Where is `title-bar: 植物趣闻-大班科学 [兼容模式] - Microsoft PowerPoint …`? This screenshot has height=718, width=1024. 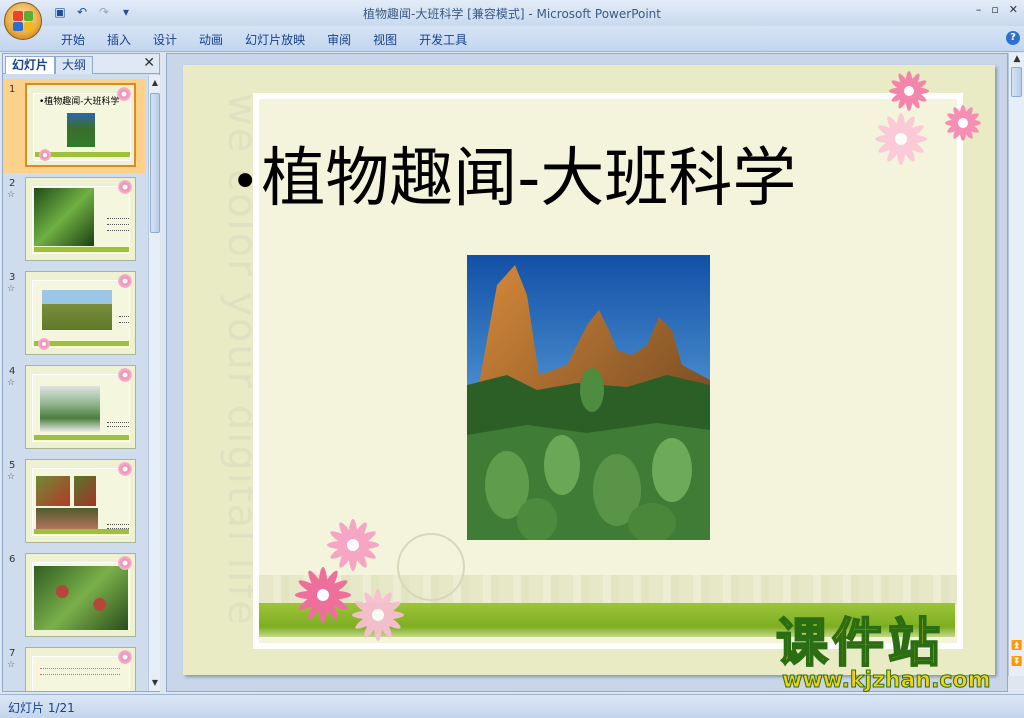
title-bar: 植物趣闻-大班科学 [兼容模式] - Microsoft PowerPoint … is located at coordinates (512, 13).